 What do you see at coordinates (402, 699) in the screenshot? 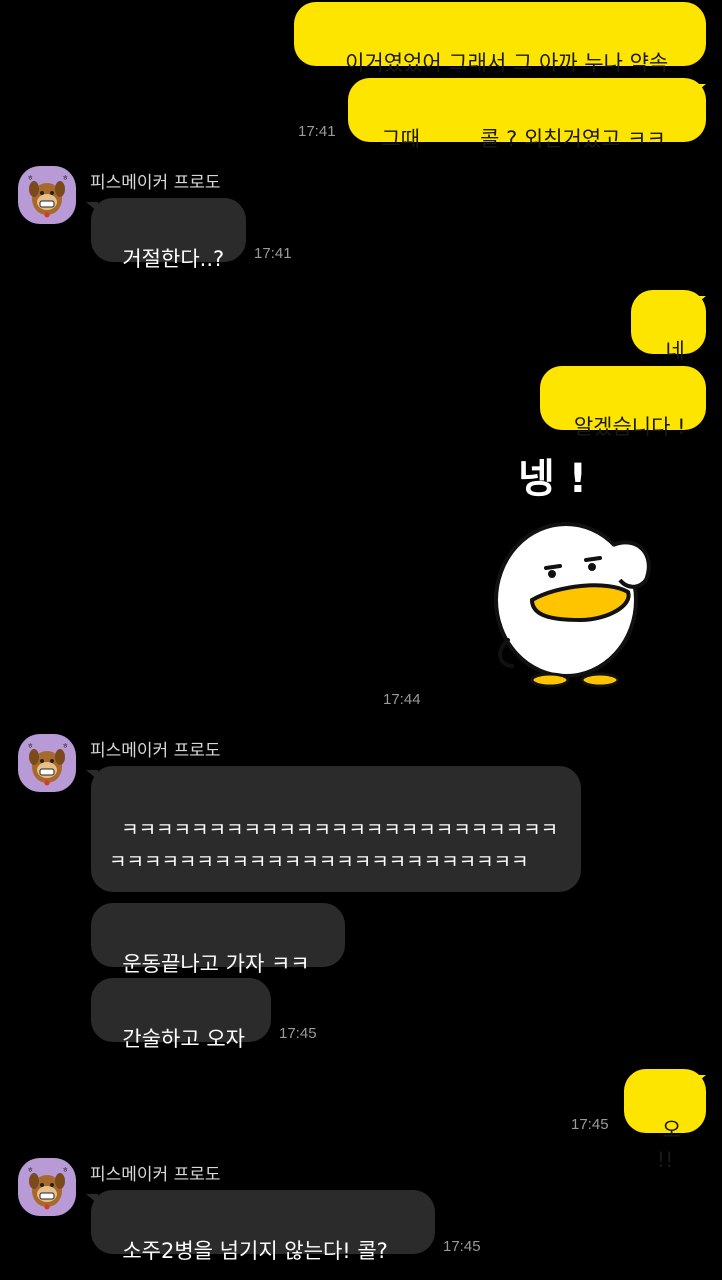
I see `message-timestamp: 17:44` at bounding box center [402, 699].